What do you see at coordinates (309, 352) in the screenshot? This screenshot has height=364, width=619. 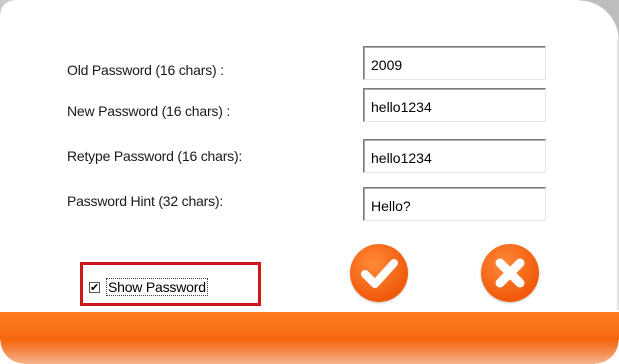 I see `footer-bar-shade` at bounding box center [309, 352].